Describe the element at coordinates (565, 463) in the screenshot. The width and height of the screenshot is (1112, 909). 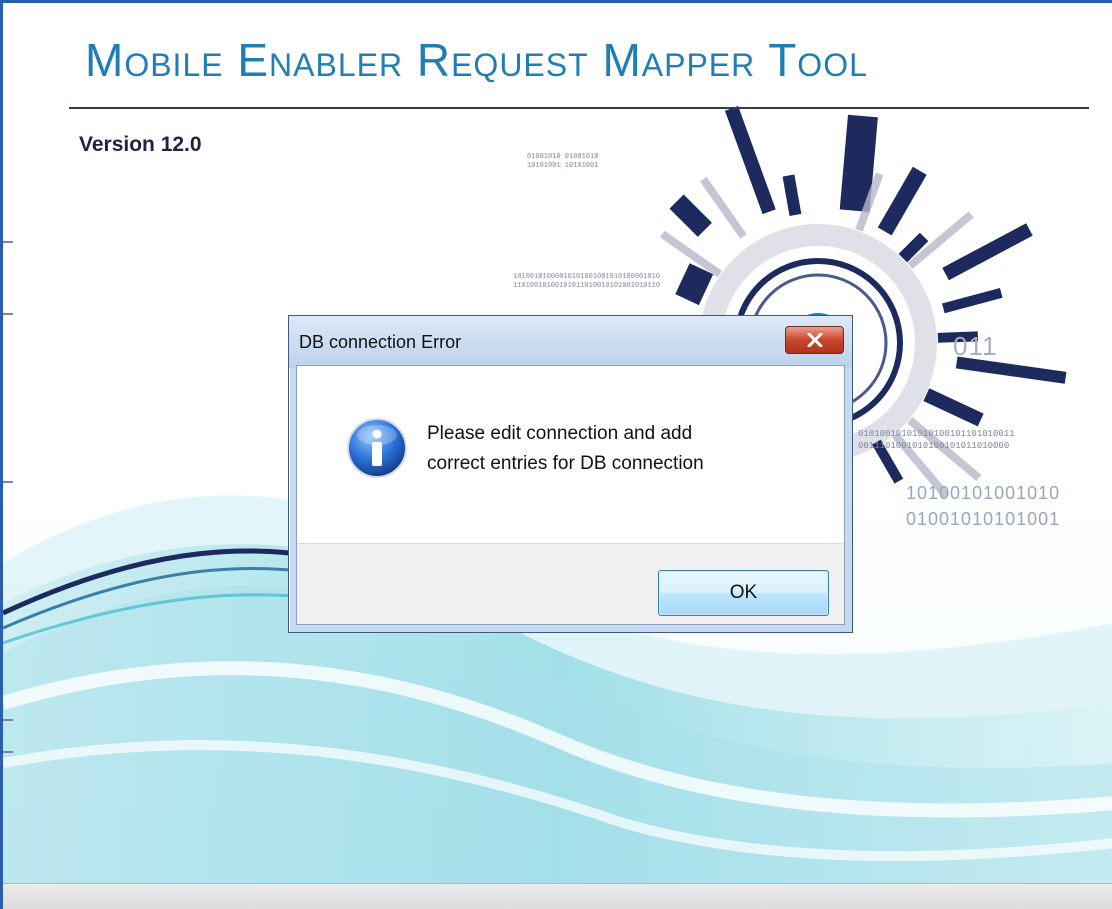
I see `message-line: correct entries for DB connection` at that location.